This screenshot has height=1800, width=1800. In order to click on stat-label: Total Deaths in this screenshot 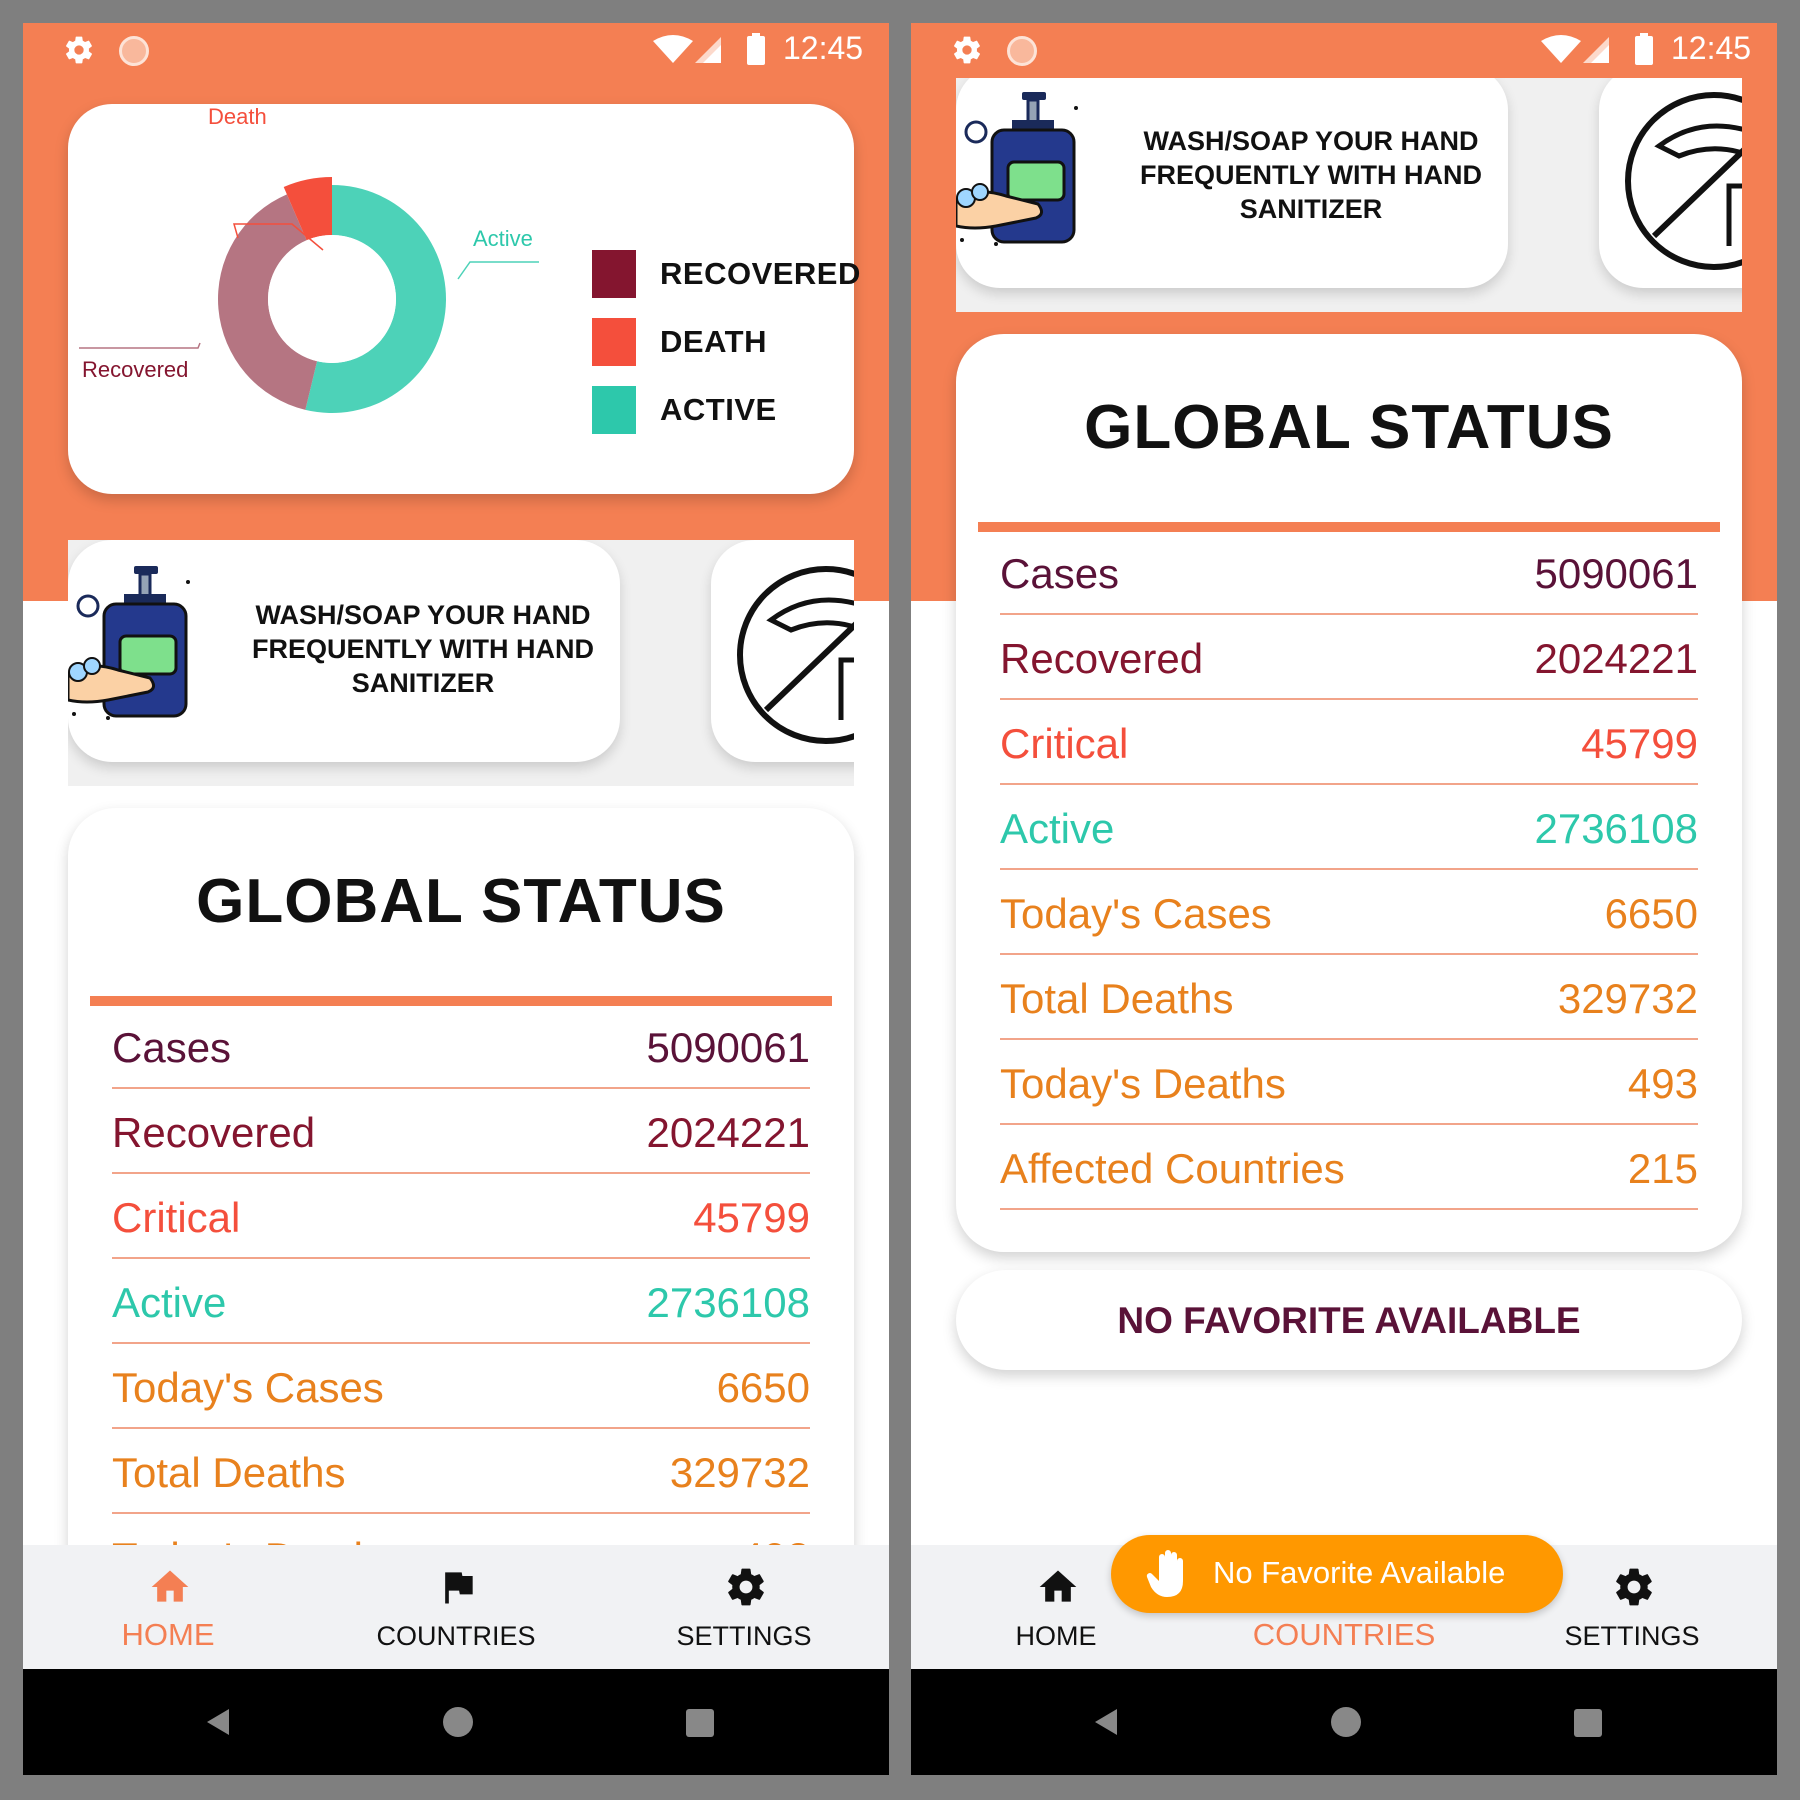, I will do `click(1117, 998)`.